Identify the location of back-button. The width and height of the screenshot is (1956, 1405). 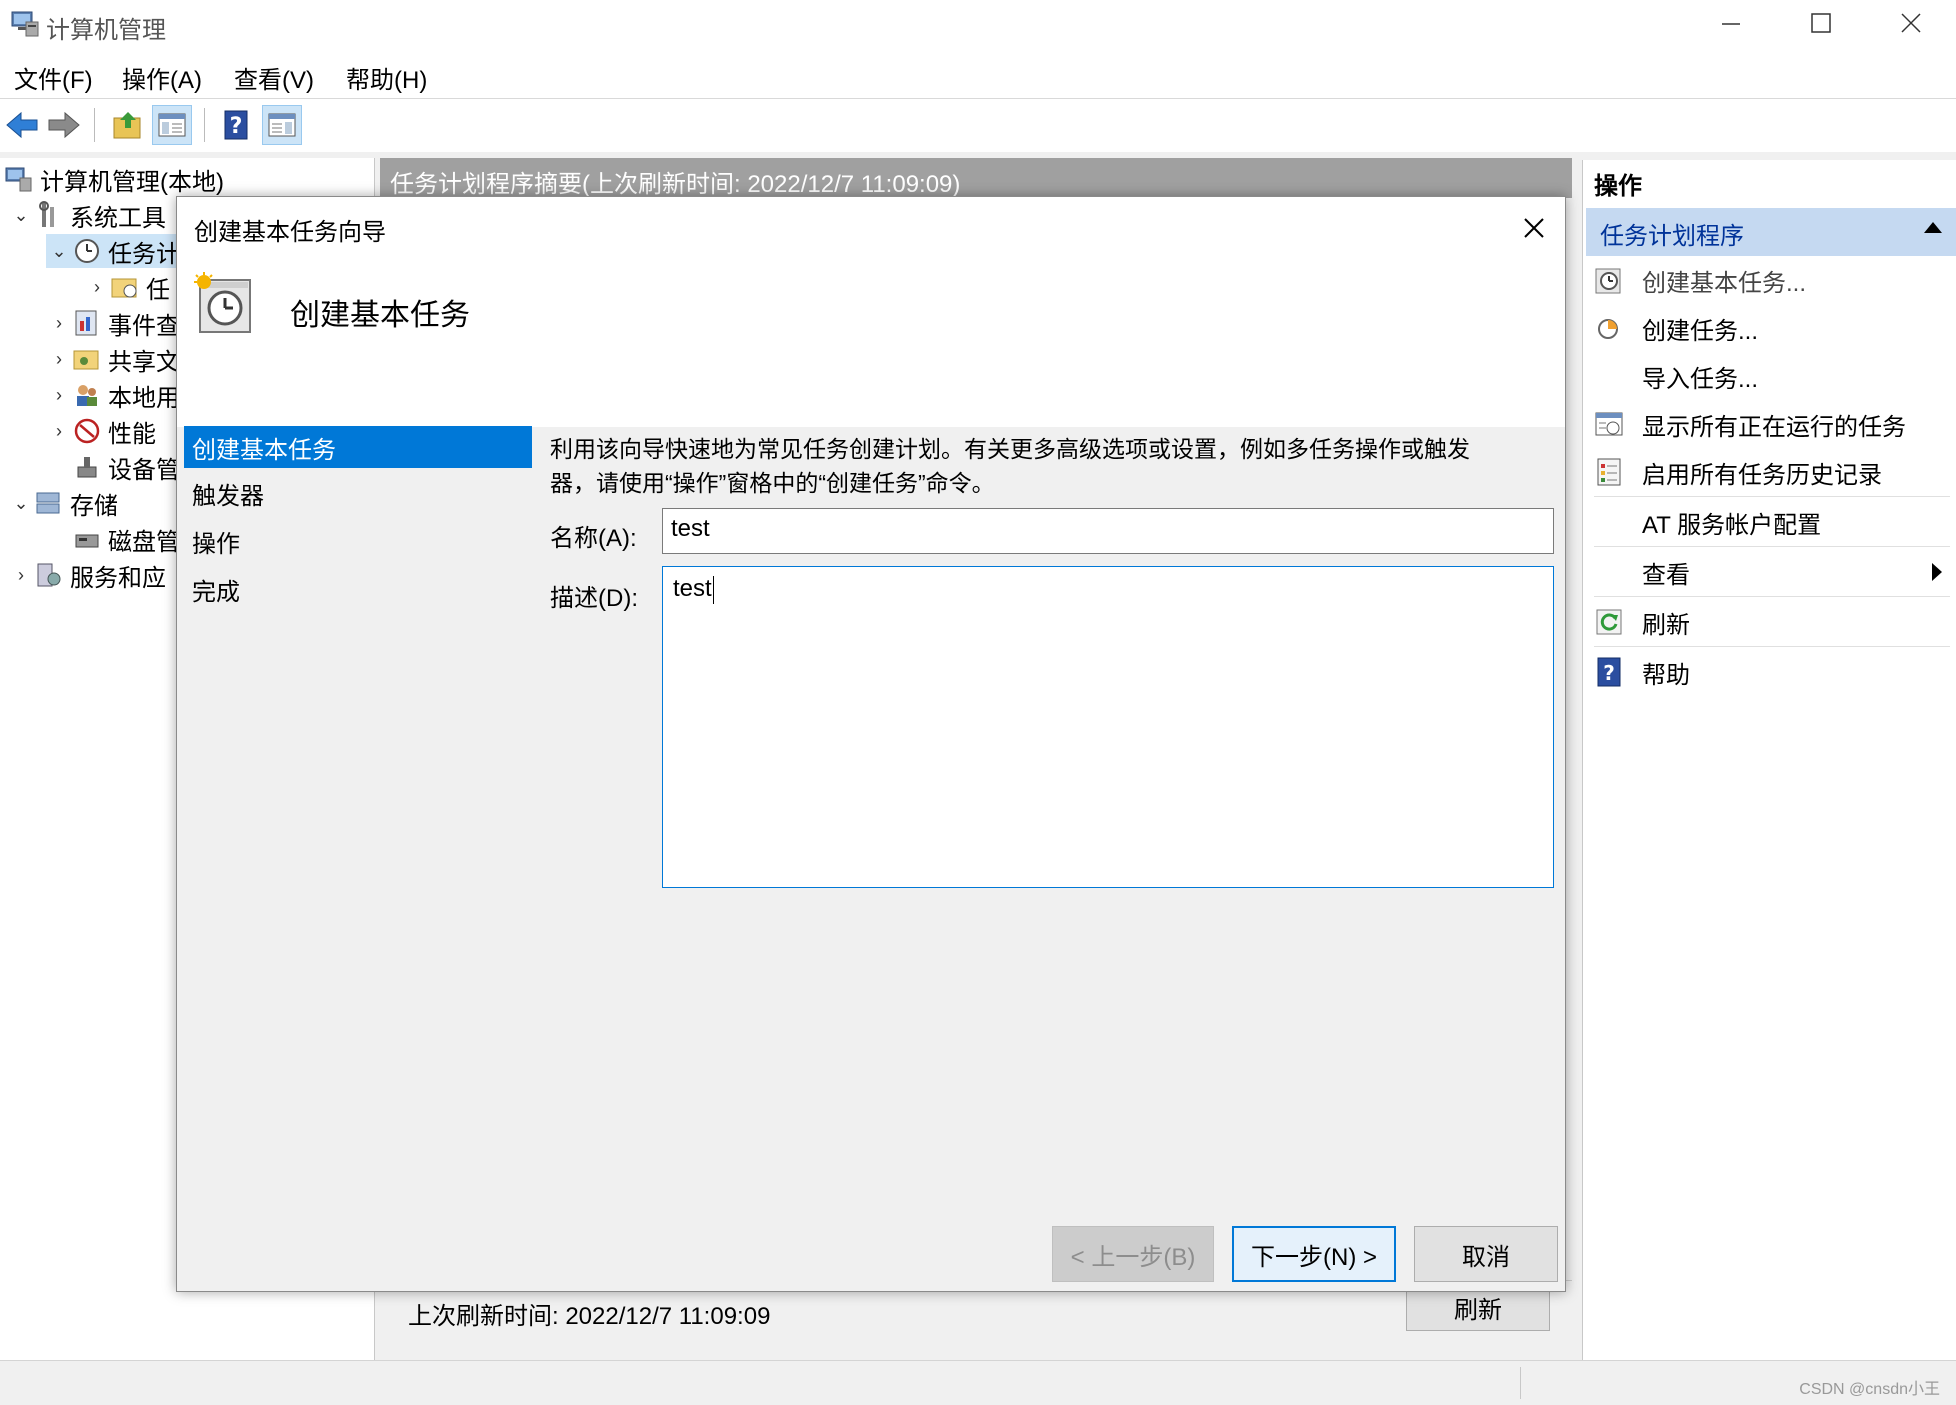
(22, 125).